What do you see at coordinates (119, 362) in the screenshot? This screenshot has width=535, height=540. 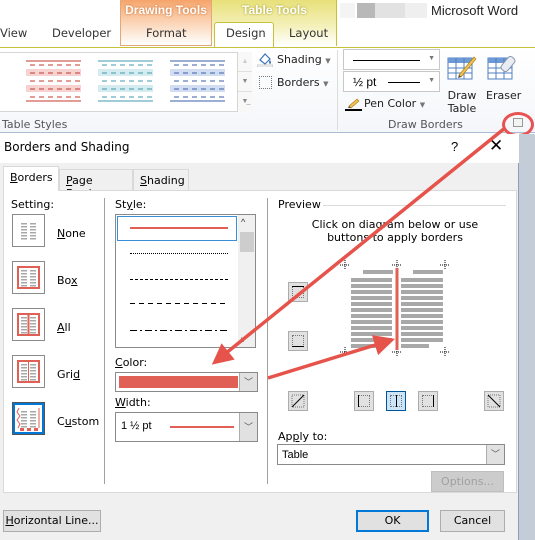 I see `label-mnemonic: C` at bounding box center [119, 362].